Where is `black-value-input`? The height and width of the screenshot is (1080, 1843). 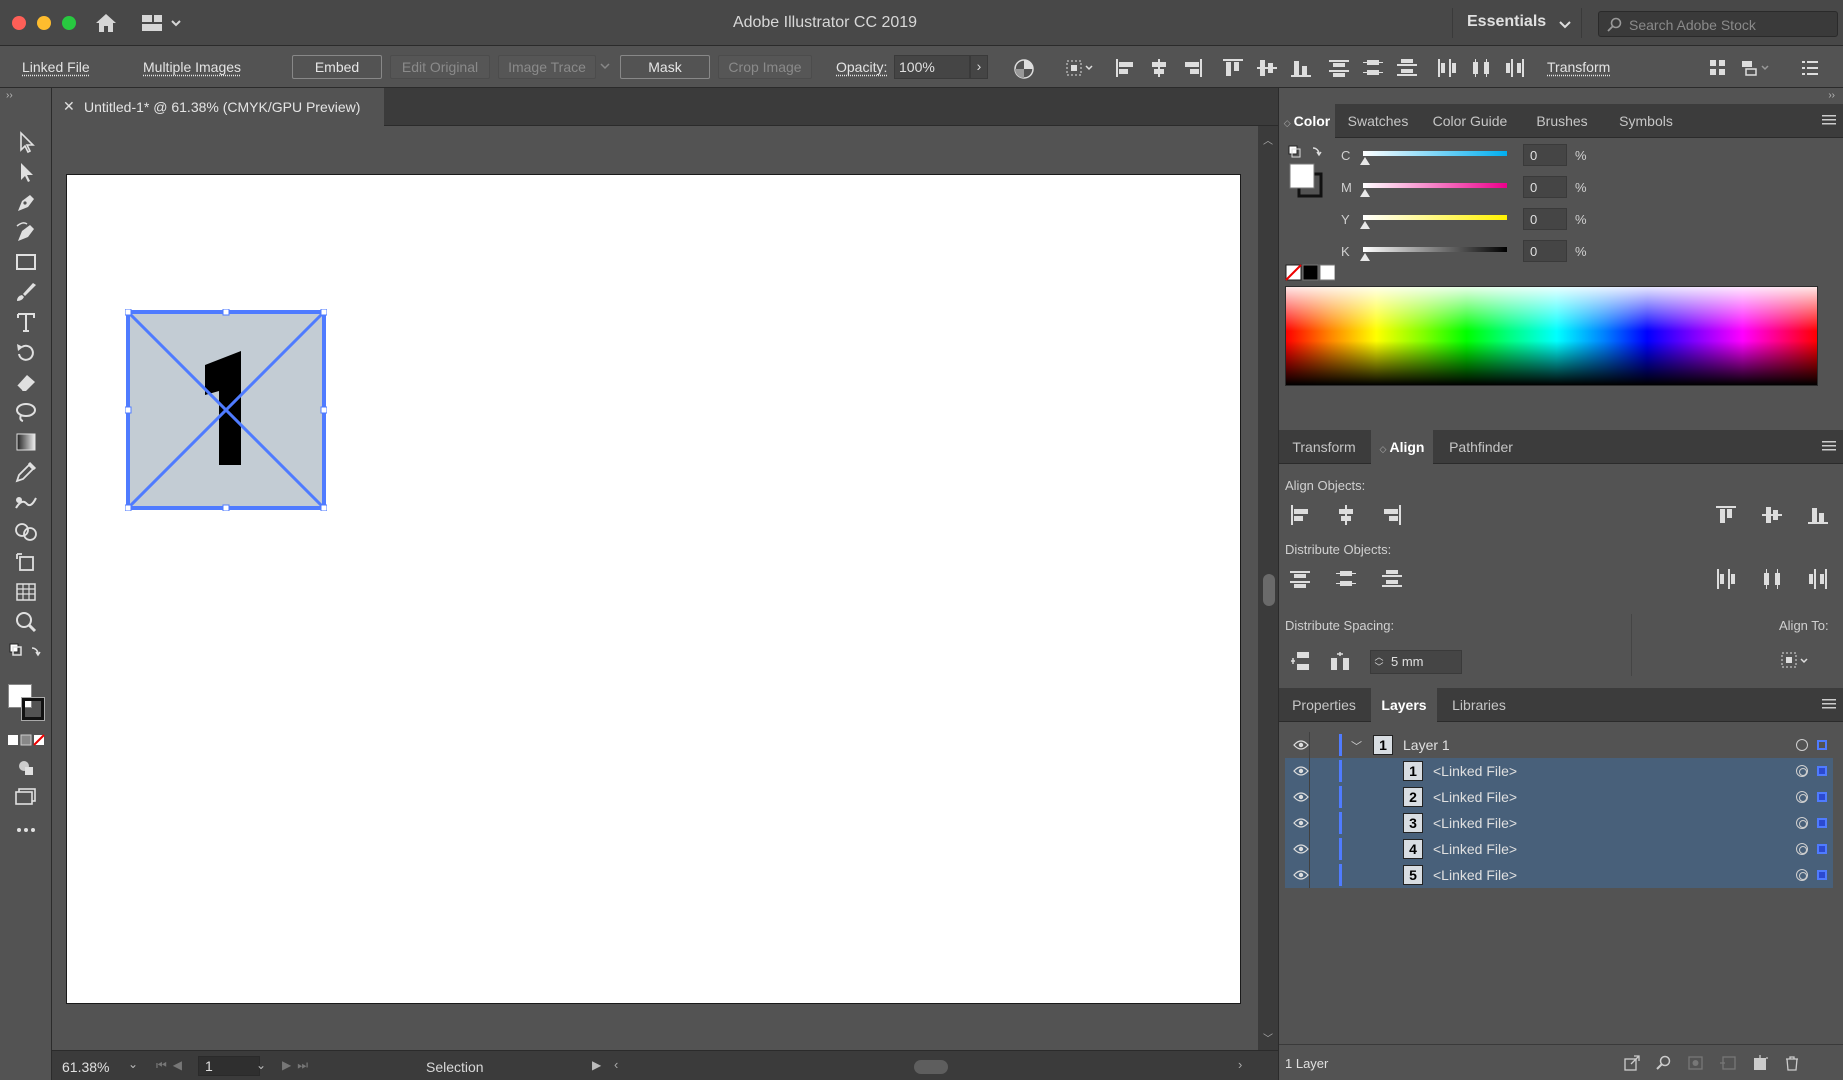 black-value-input is located at coordinates (1545, 251).